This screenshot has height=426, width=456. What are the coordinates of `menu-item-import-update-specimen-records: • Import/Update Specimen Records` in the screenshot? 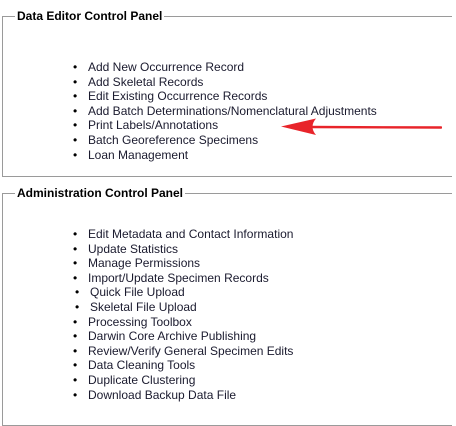 It's located at (183, 278).